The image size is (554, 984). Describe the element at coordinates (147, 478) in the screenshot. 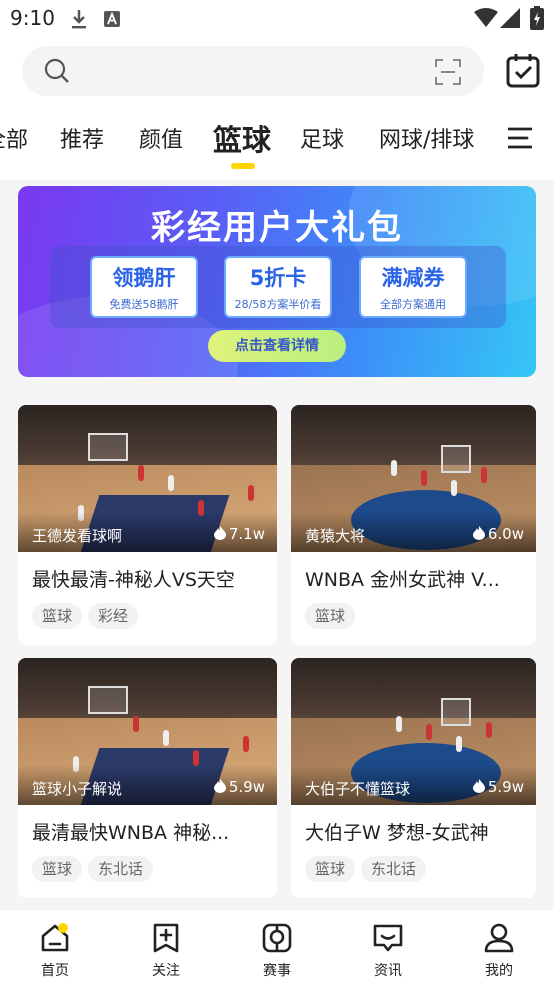

I see `video-thumbnail: 王德发看球啊 7.1w` at that location.